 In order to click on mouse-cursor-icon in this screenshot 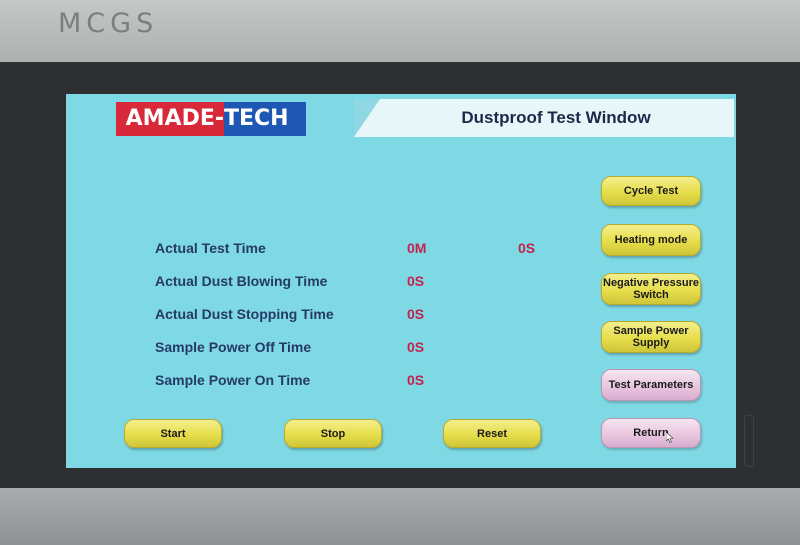, I will do `click(670, 437)`.